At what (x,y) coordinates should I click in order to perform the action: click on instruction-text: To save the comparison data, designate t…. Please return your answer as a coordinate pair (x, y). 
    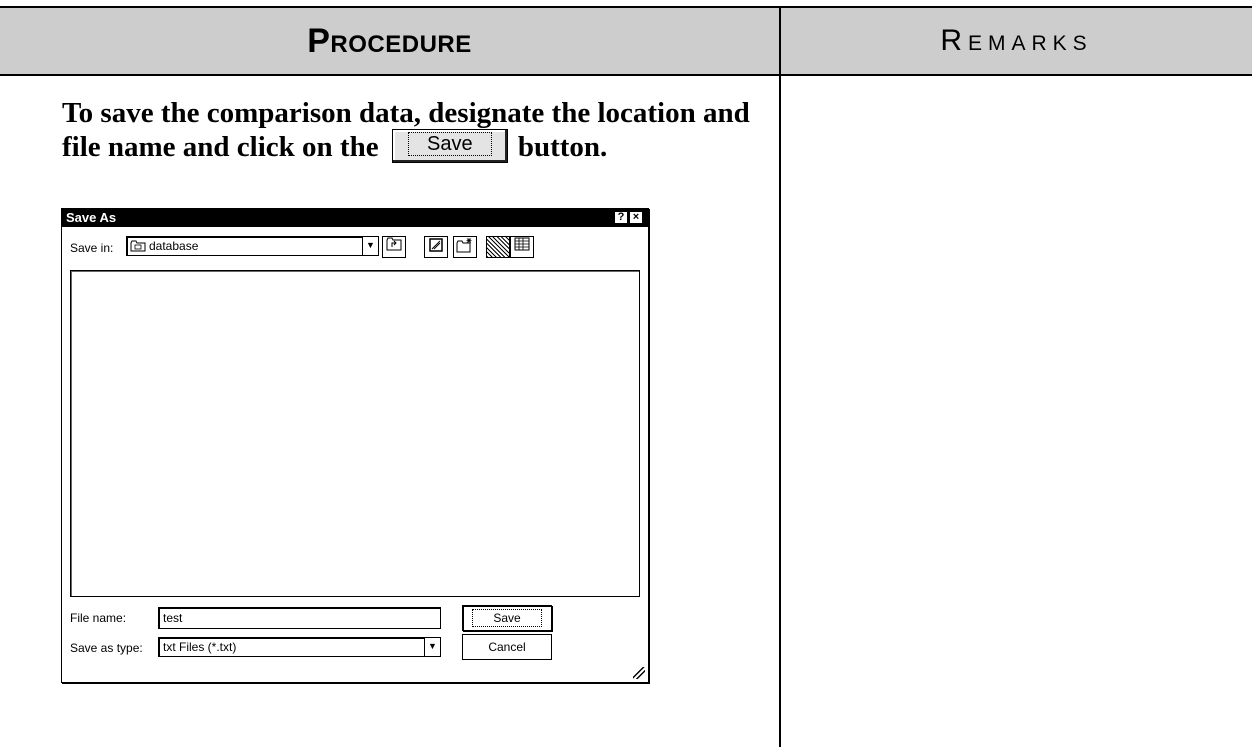
    Looking at the image, I should click on (418, 131).